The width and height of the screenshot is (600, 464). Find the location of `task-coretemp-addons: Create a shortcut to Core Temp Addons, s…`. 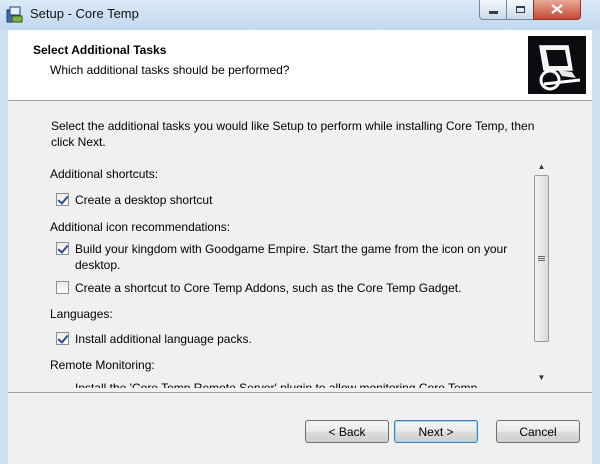

task-coretemp-addons: Create a shortcut to Core Temp Addons, s… is located at coordinates (258, 288).